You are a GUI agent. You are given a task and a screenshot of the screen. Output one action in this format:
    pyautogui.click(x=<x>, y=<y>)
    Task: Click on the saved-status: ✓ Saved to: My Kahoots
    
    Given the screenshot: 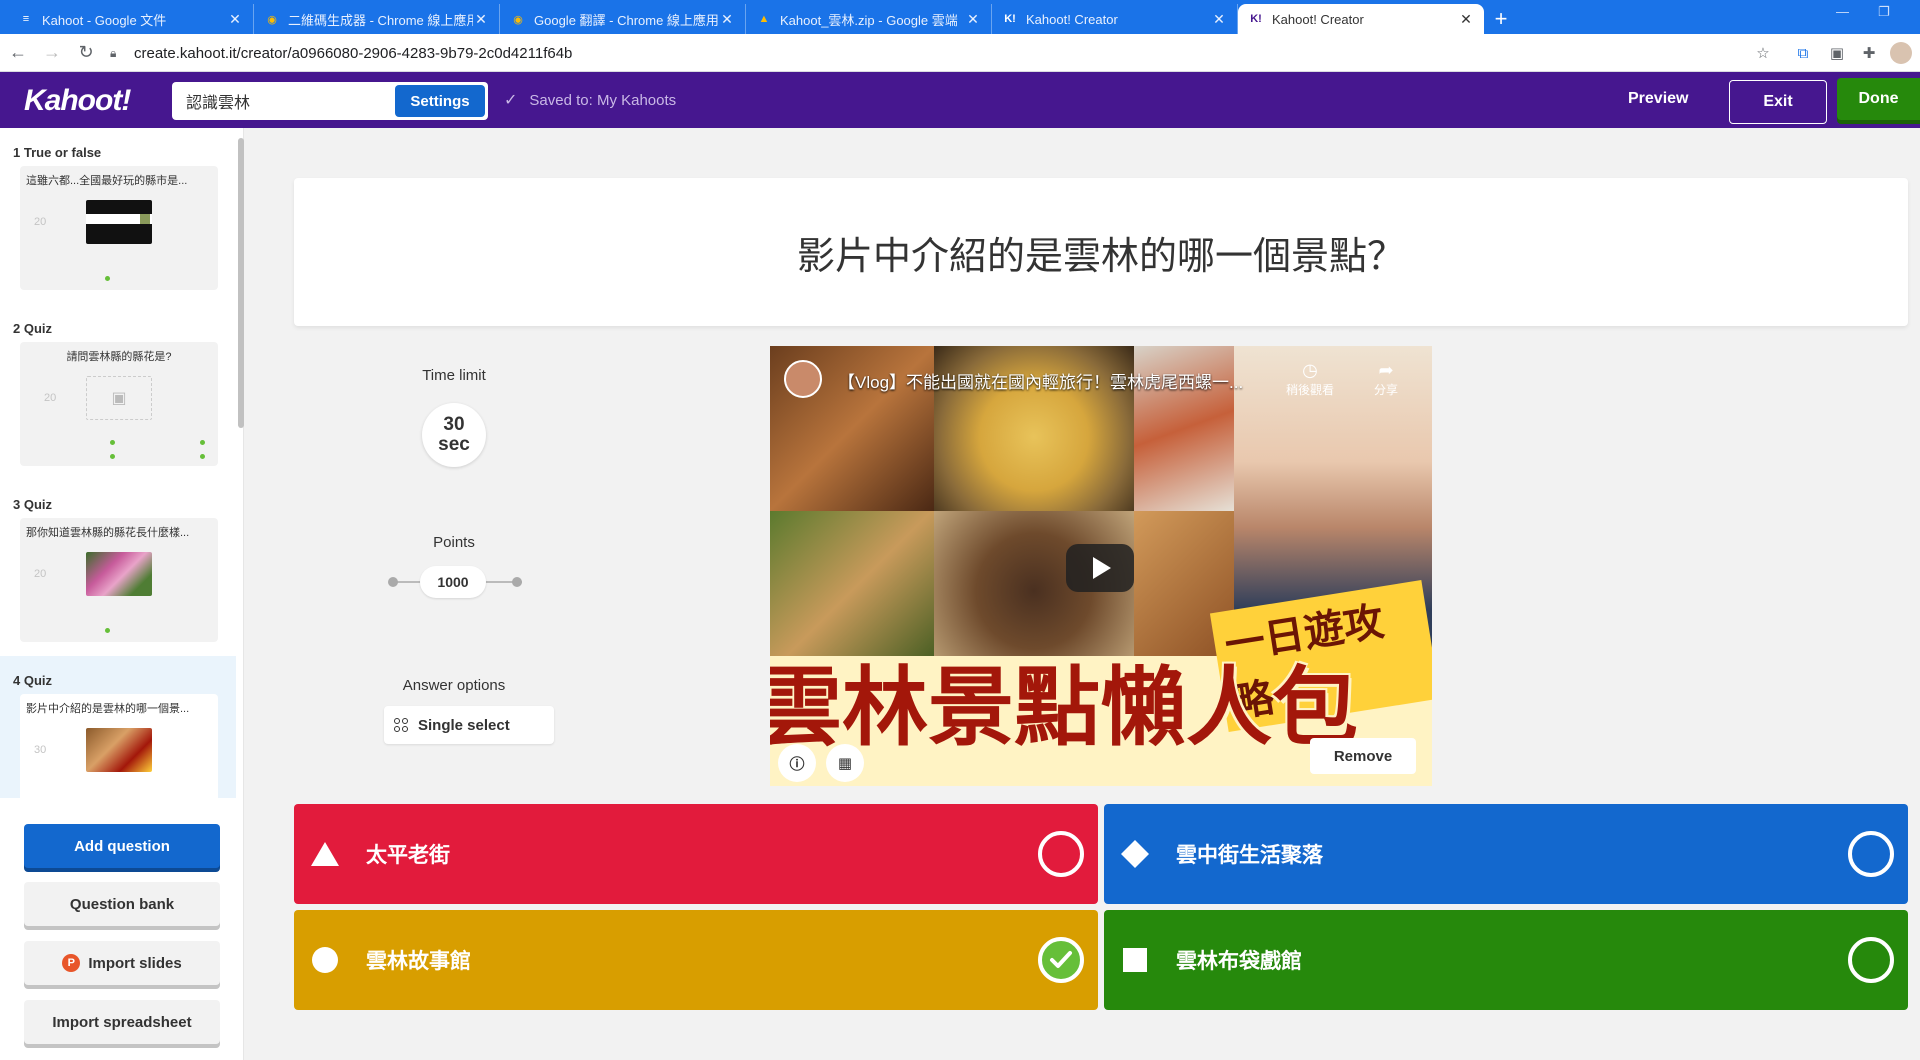 What is the action you would take?
    pyautogui.click(x=590, y=100)
    